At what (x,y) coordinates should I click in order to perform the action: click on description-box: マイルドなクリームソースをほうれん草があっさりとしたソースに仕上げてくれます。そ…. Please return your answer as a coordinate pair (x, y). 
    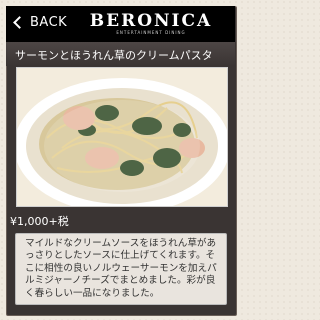
    Looking at the image, I should click on (121, 269).